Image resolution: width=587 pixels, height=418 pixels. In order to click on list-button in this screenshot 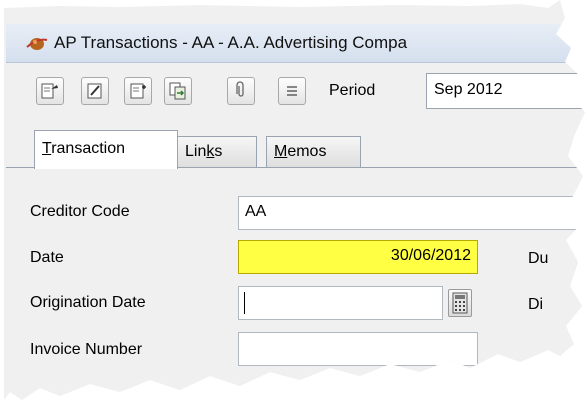, I will do `click(292, 91)`.